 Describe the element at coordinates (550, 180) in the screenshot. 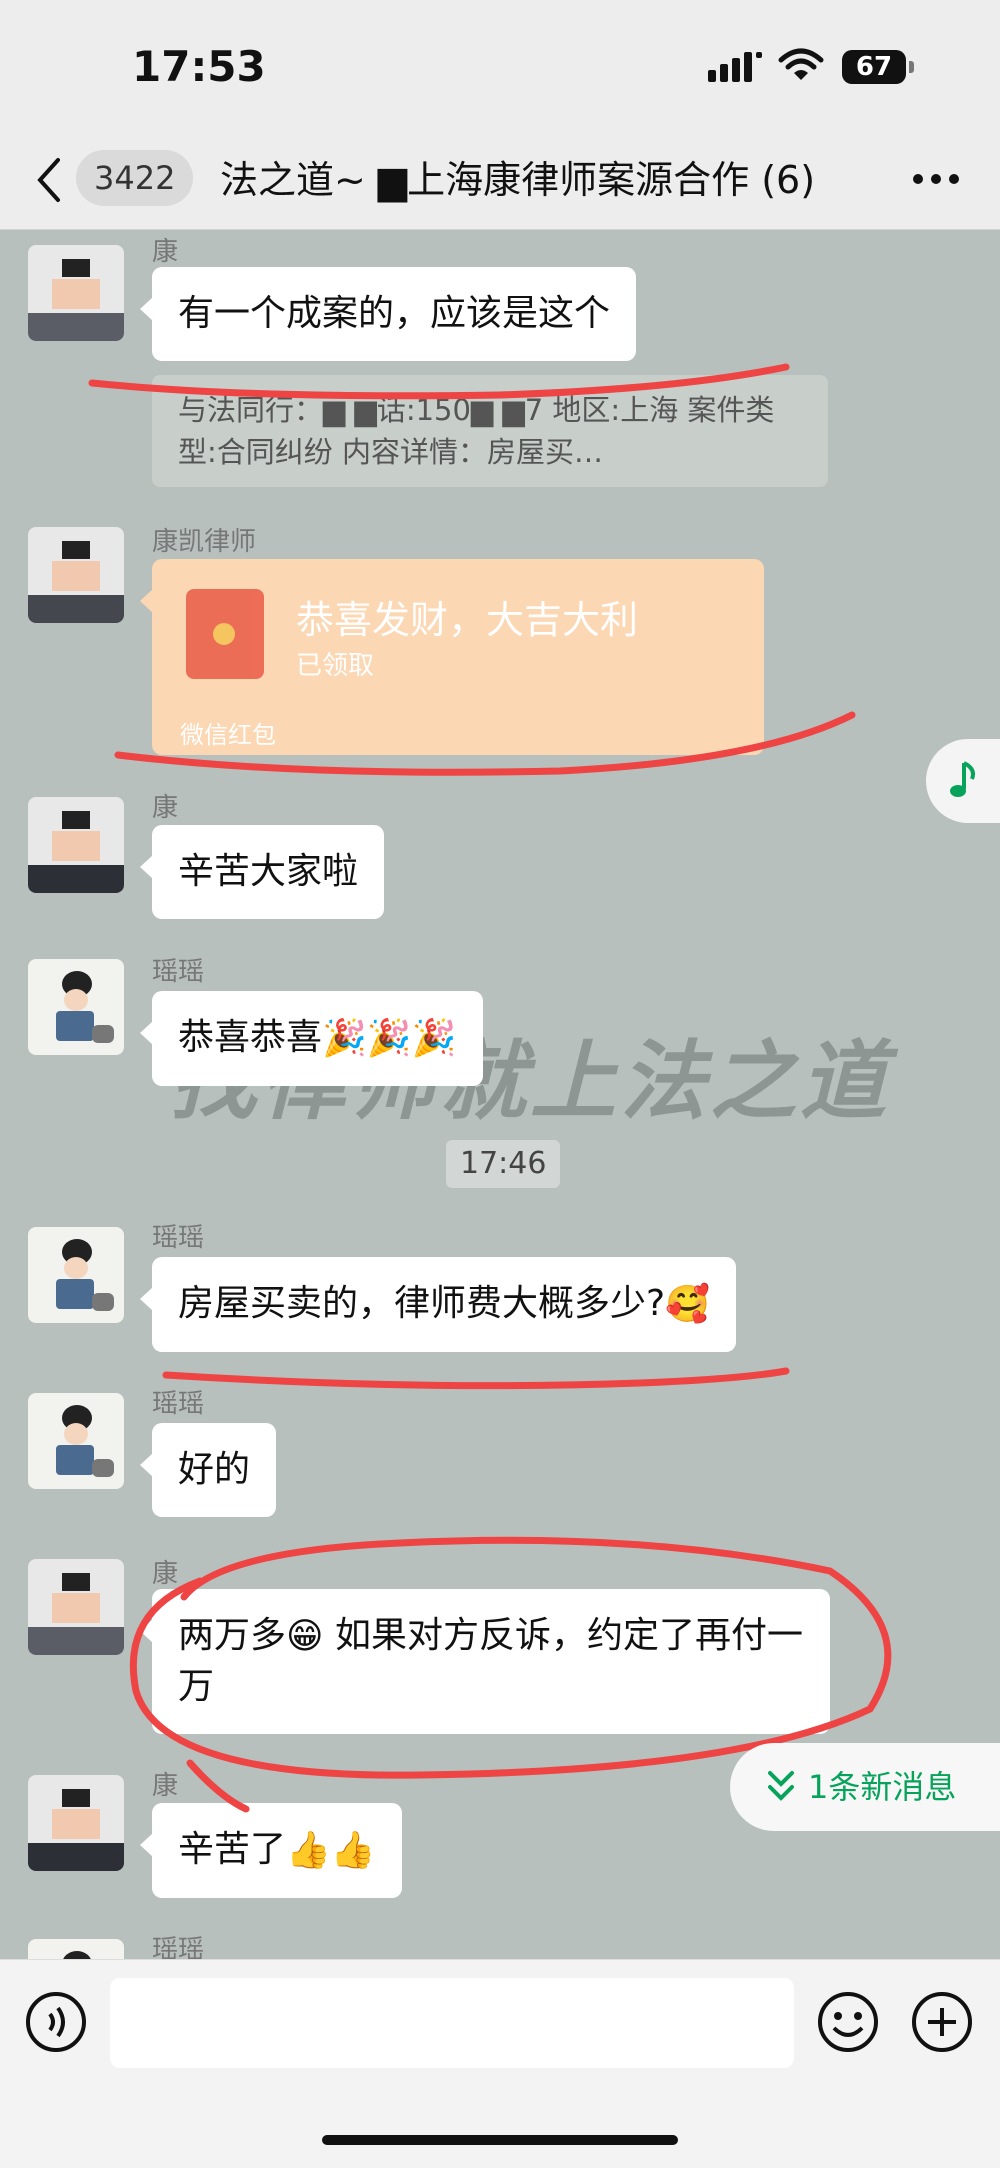

I see `chat-title: 法之道~ ▆上海康律师案源合作 (6)` at that location.